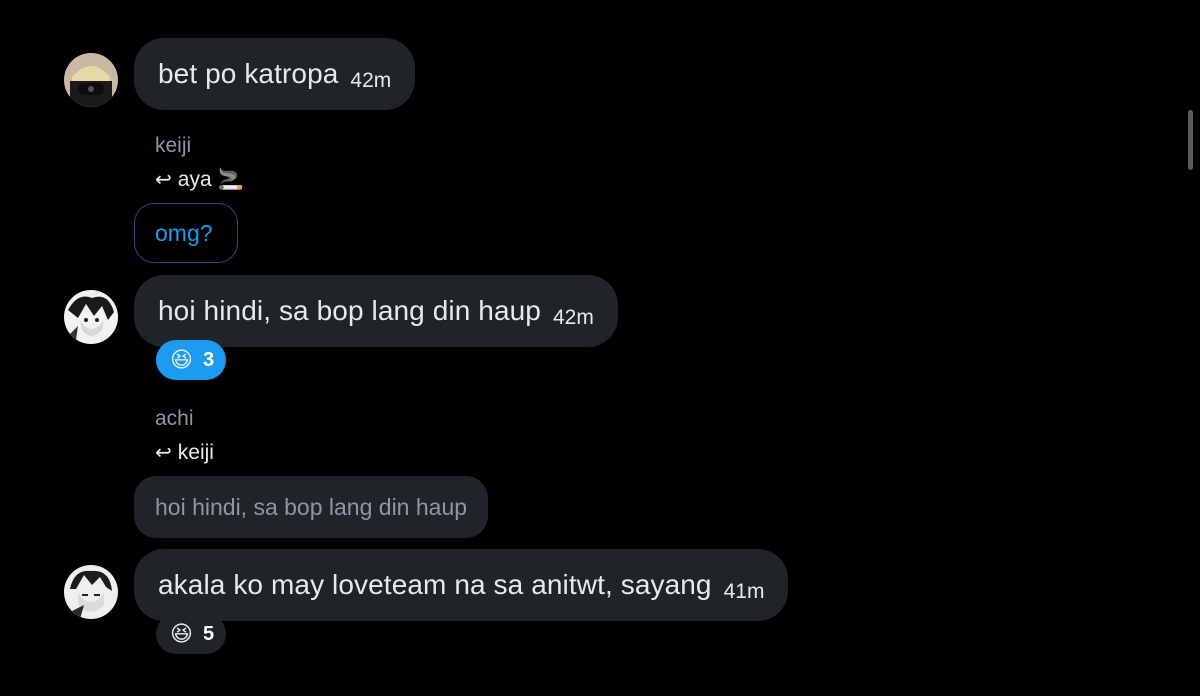 This screenshot has width=1200, height=696. Describe the element at coordinates (208, 359) in the screenshot. I see `reaction-count: 3` at that location.